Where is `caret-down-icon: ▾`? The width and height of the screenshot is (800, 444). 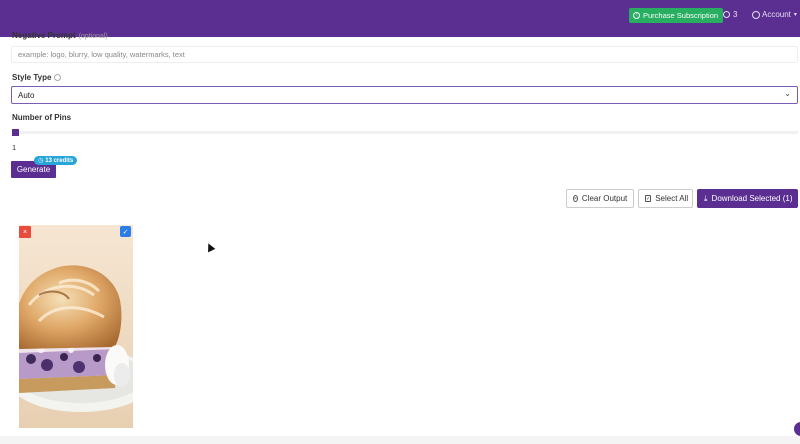 caret-down-icon: ▾ is located at coordinates (795, 15).